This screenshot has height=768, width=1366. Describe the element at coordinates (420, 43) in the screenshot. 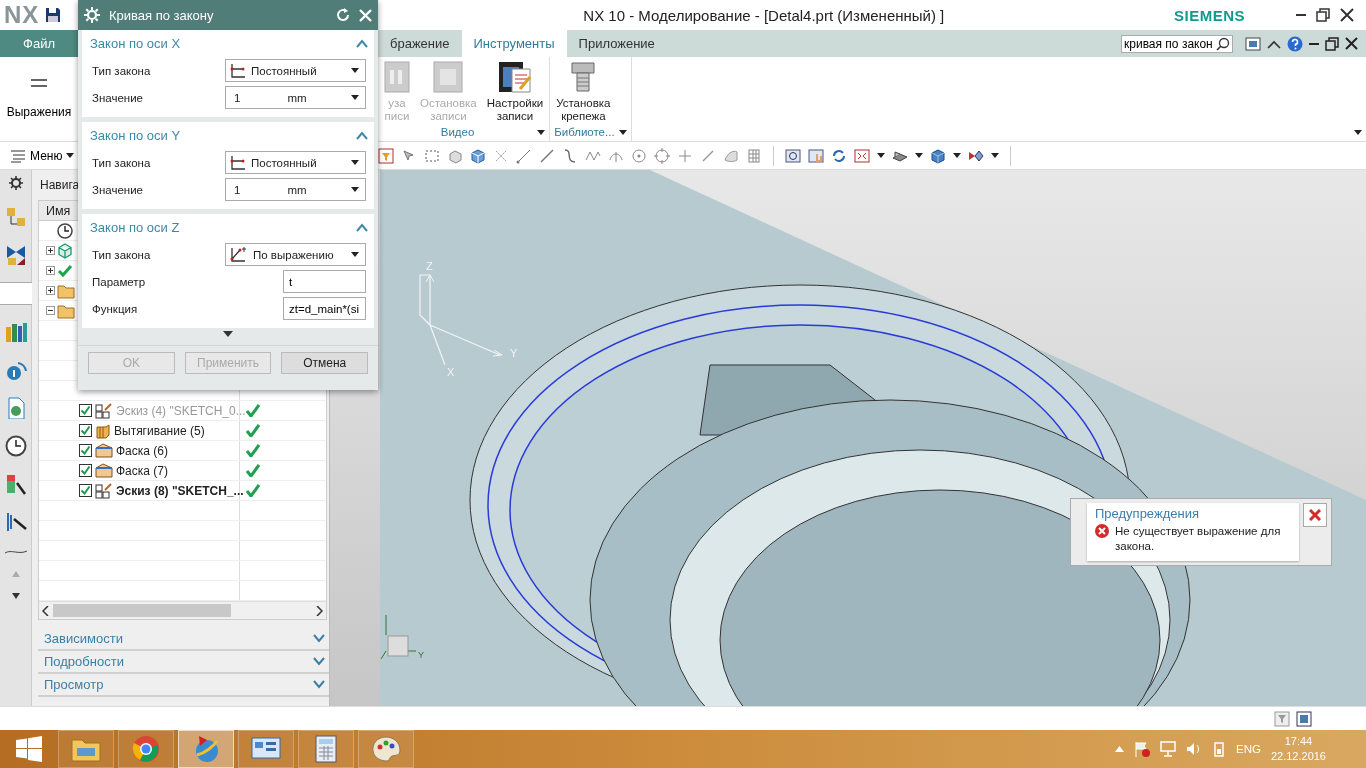

I see `tab: бражение` at that location.